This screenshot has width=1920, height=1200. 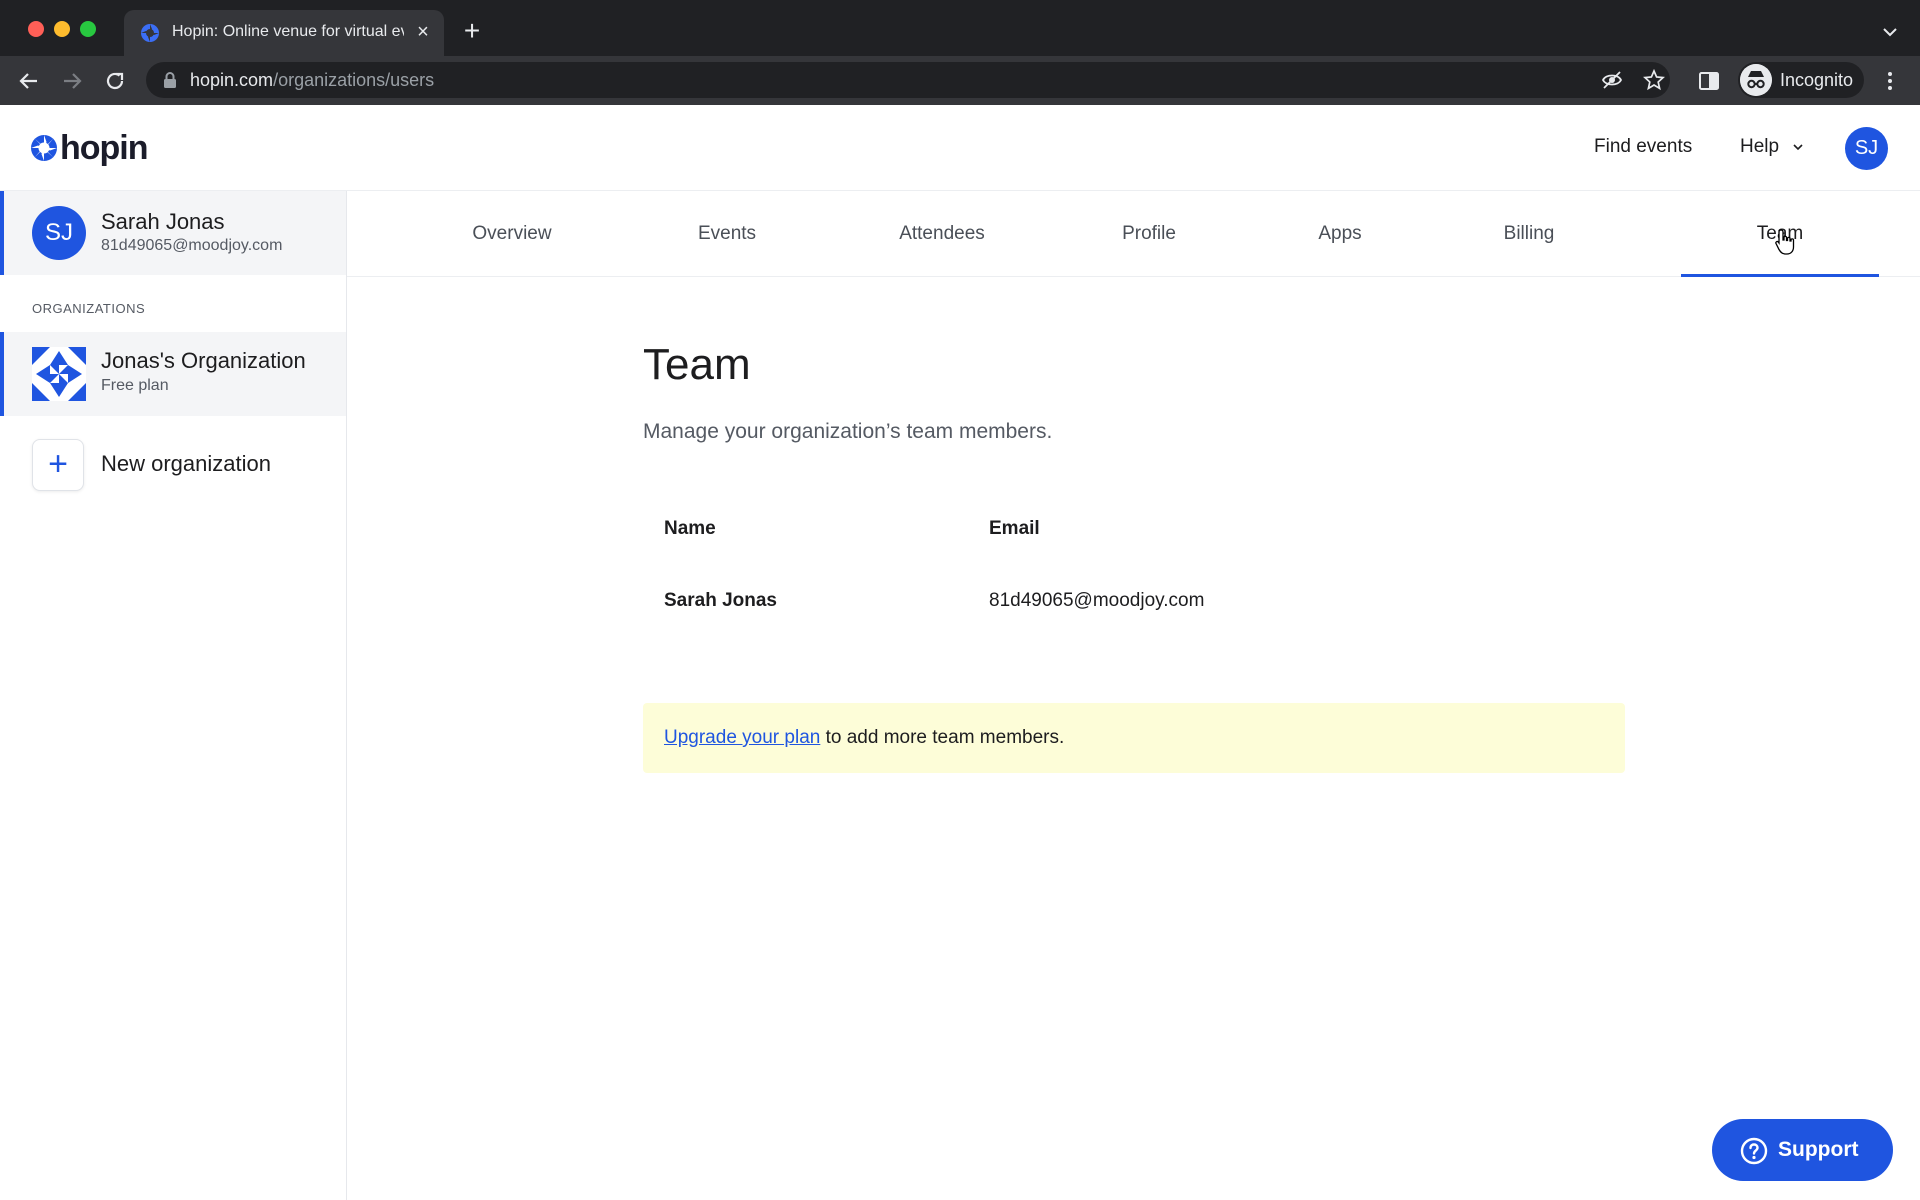 I want to click on tab-search-chevron-icon, so click(x=1890, y=32).